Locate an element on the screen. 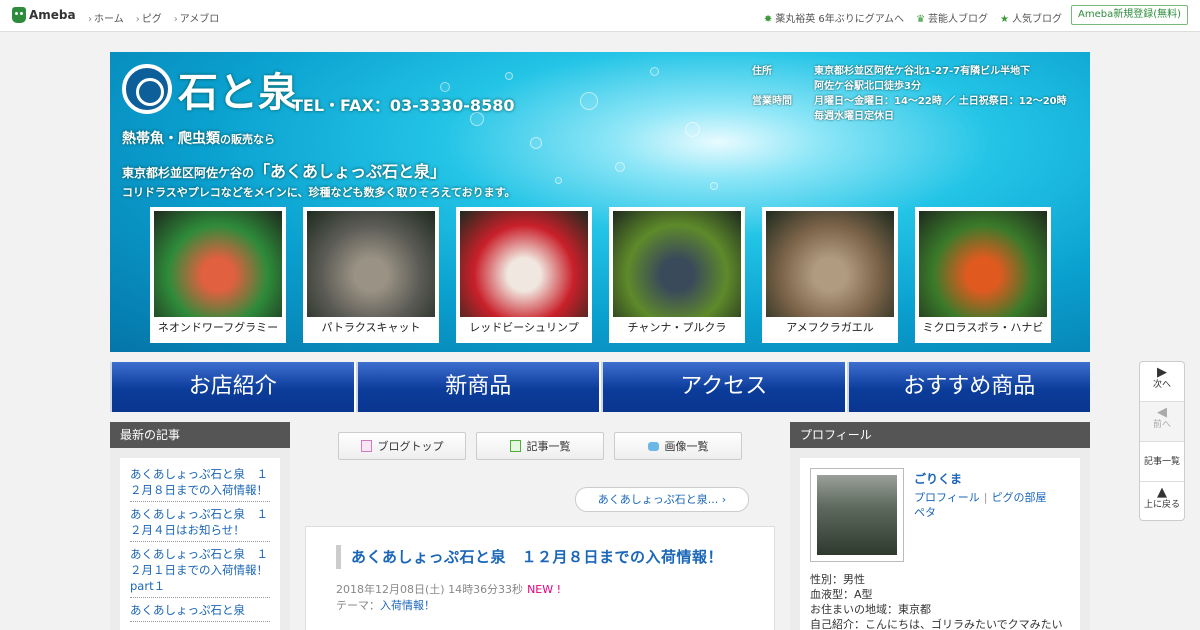 This screenshot has width=1200, height=630. back-to-top-button: ▲ 上に戻る is located at coordinates (1162, 502).